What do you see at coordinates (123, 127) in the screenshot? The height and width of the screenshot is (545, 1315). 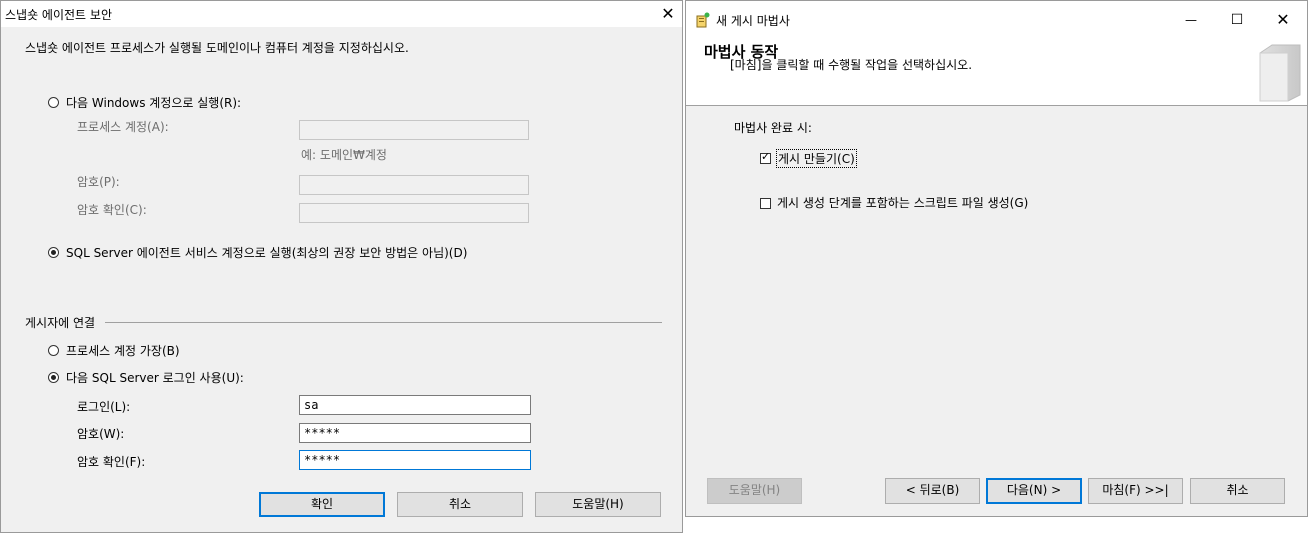 I see `process-account-label: 프로세스 계정(A):` at bounding box center [123, 127].